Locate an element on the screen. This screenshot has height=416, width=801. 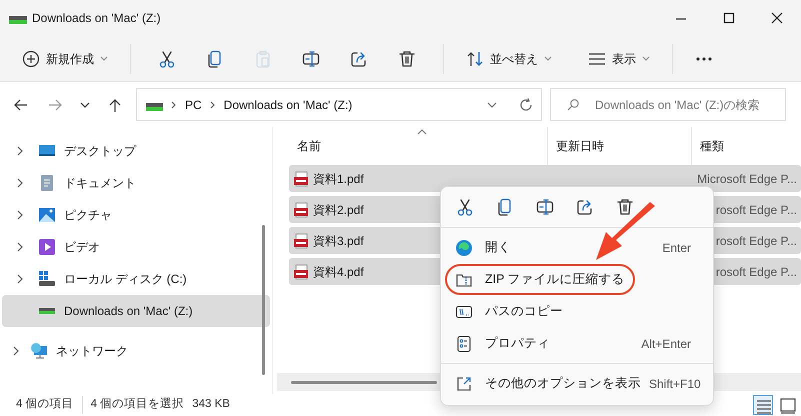
file-name: 資料2.pdf is located at coordinates (338, 210).